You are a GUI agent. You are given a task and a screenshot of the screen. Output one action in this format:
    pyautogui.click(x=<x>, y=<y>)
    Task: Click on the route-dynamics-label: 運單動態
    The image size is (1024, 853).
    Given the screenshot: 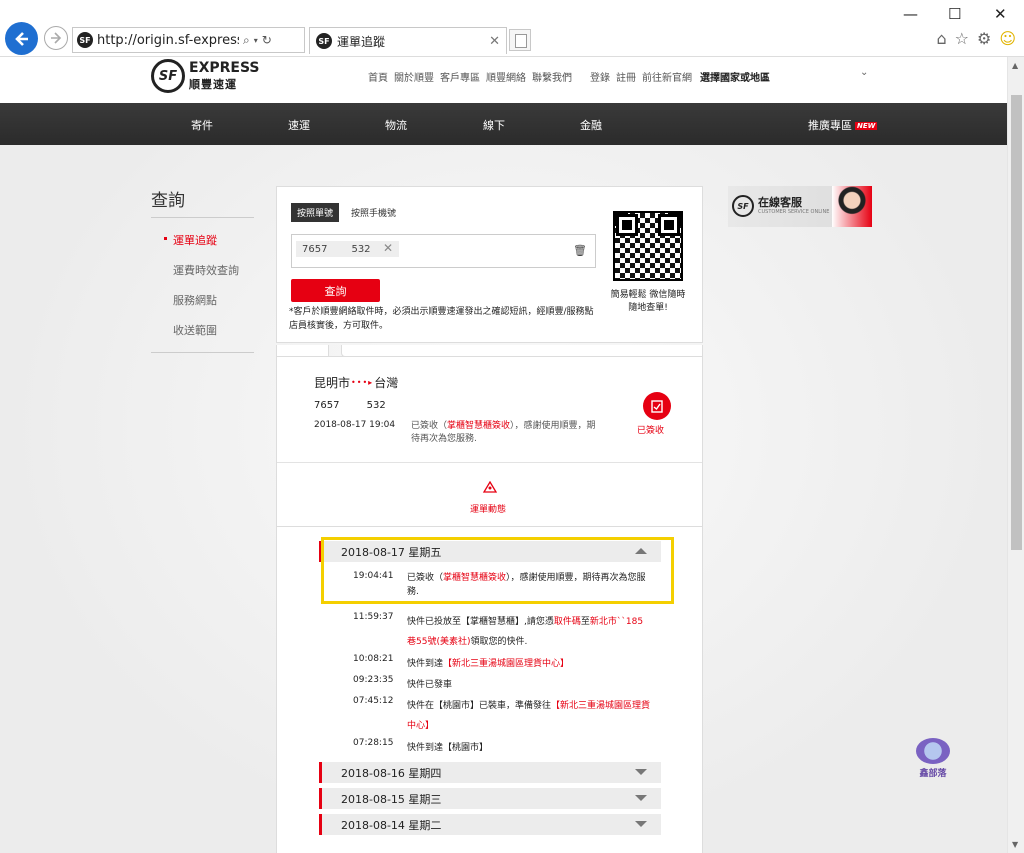 What is the action you would take?
    pyautogui.click(x=488, y=508)
    